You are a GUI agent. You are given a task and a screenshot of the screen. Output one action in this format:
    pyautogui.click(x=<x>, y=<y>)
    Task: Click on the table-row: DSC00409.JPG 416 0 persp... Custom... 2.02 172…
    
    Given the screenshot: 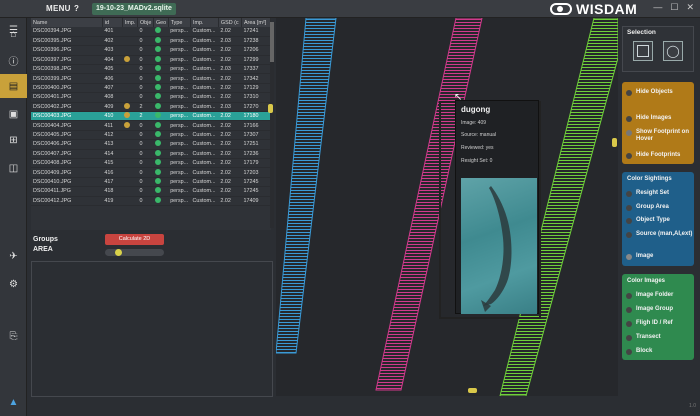 What is the action you would take?
    pyautogui.click(x=151, y=172)
    